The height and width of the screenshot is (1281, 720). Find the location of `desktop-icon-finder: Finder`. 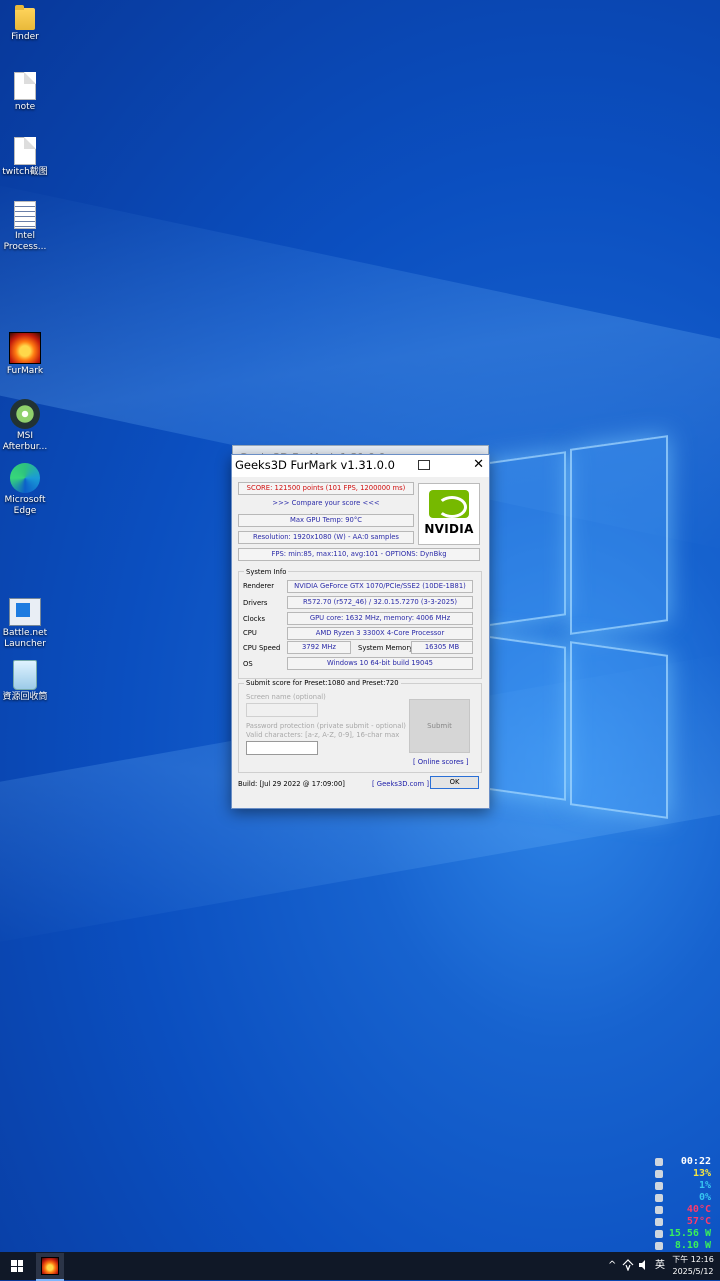

desktop-icon-finder: Finder is located at coordinates (25, 24).